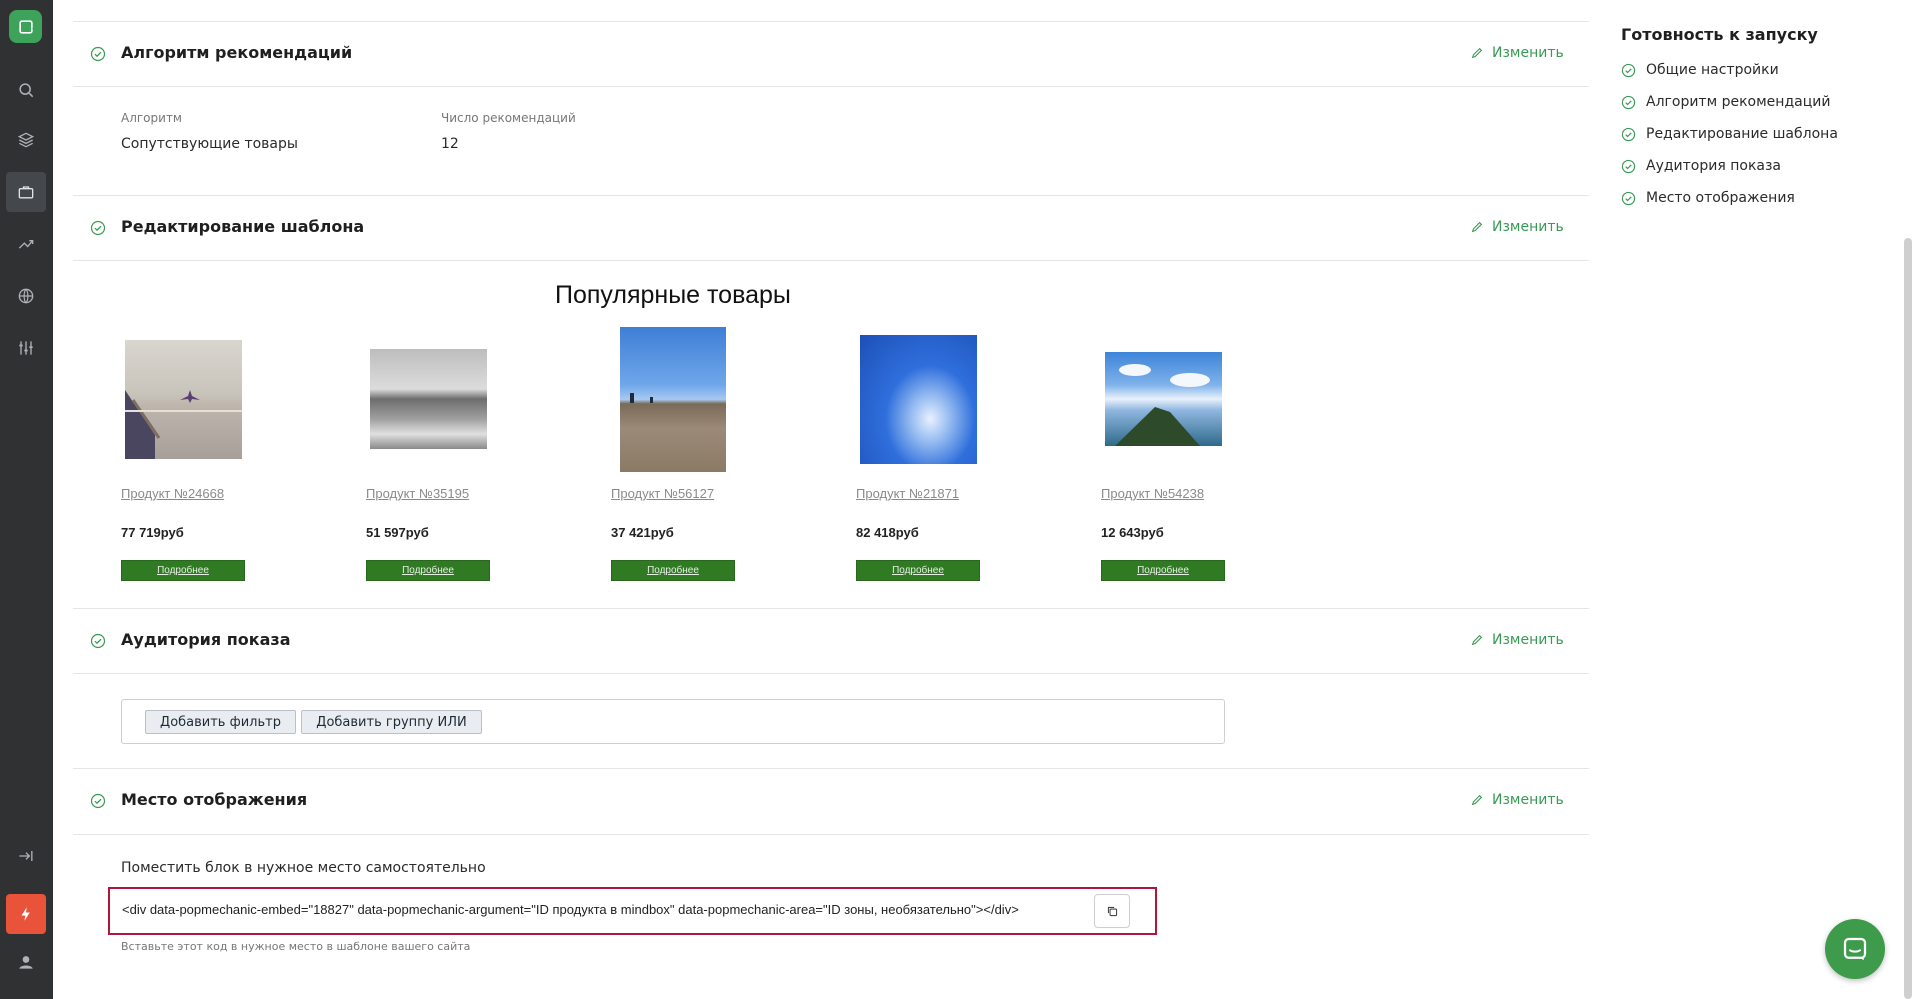 Image resolution: width=1913 pixels, height=999 pixels. What do you see at coordinates (831, 54) in the screenshot?
I see `section-algorithm-header: Алгоритм рекомендаций Изменить` at bounding box center [831, 54].